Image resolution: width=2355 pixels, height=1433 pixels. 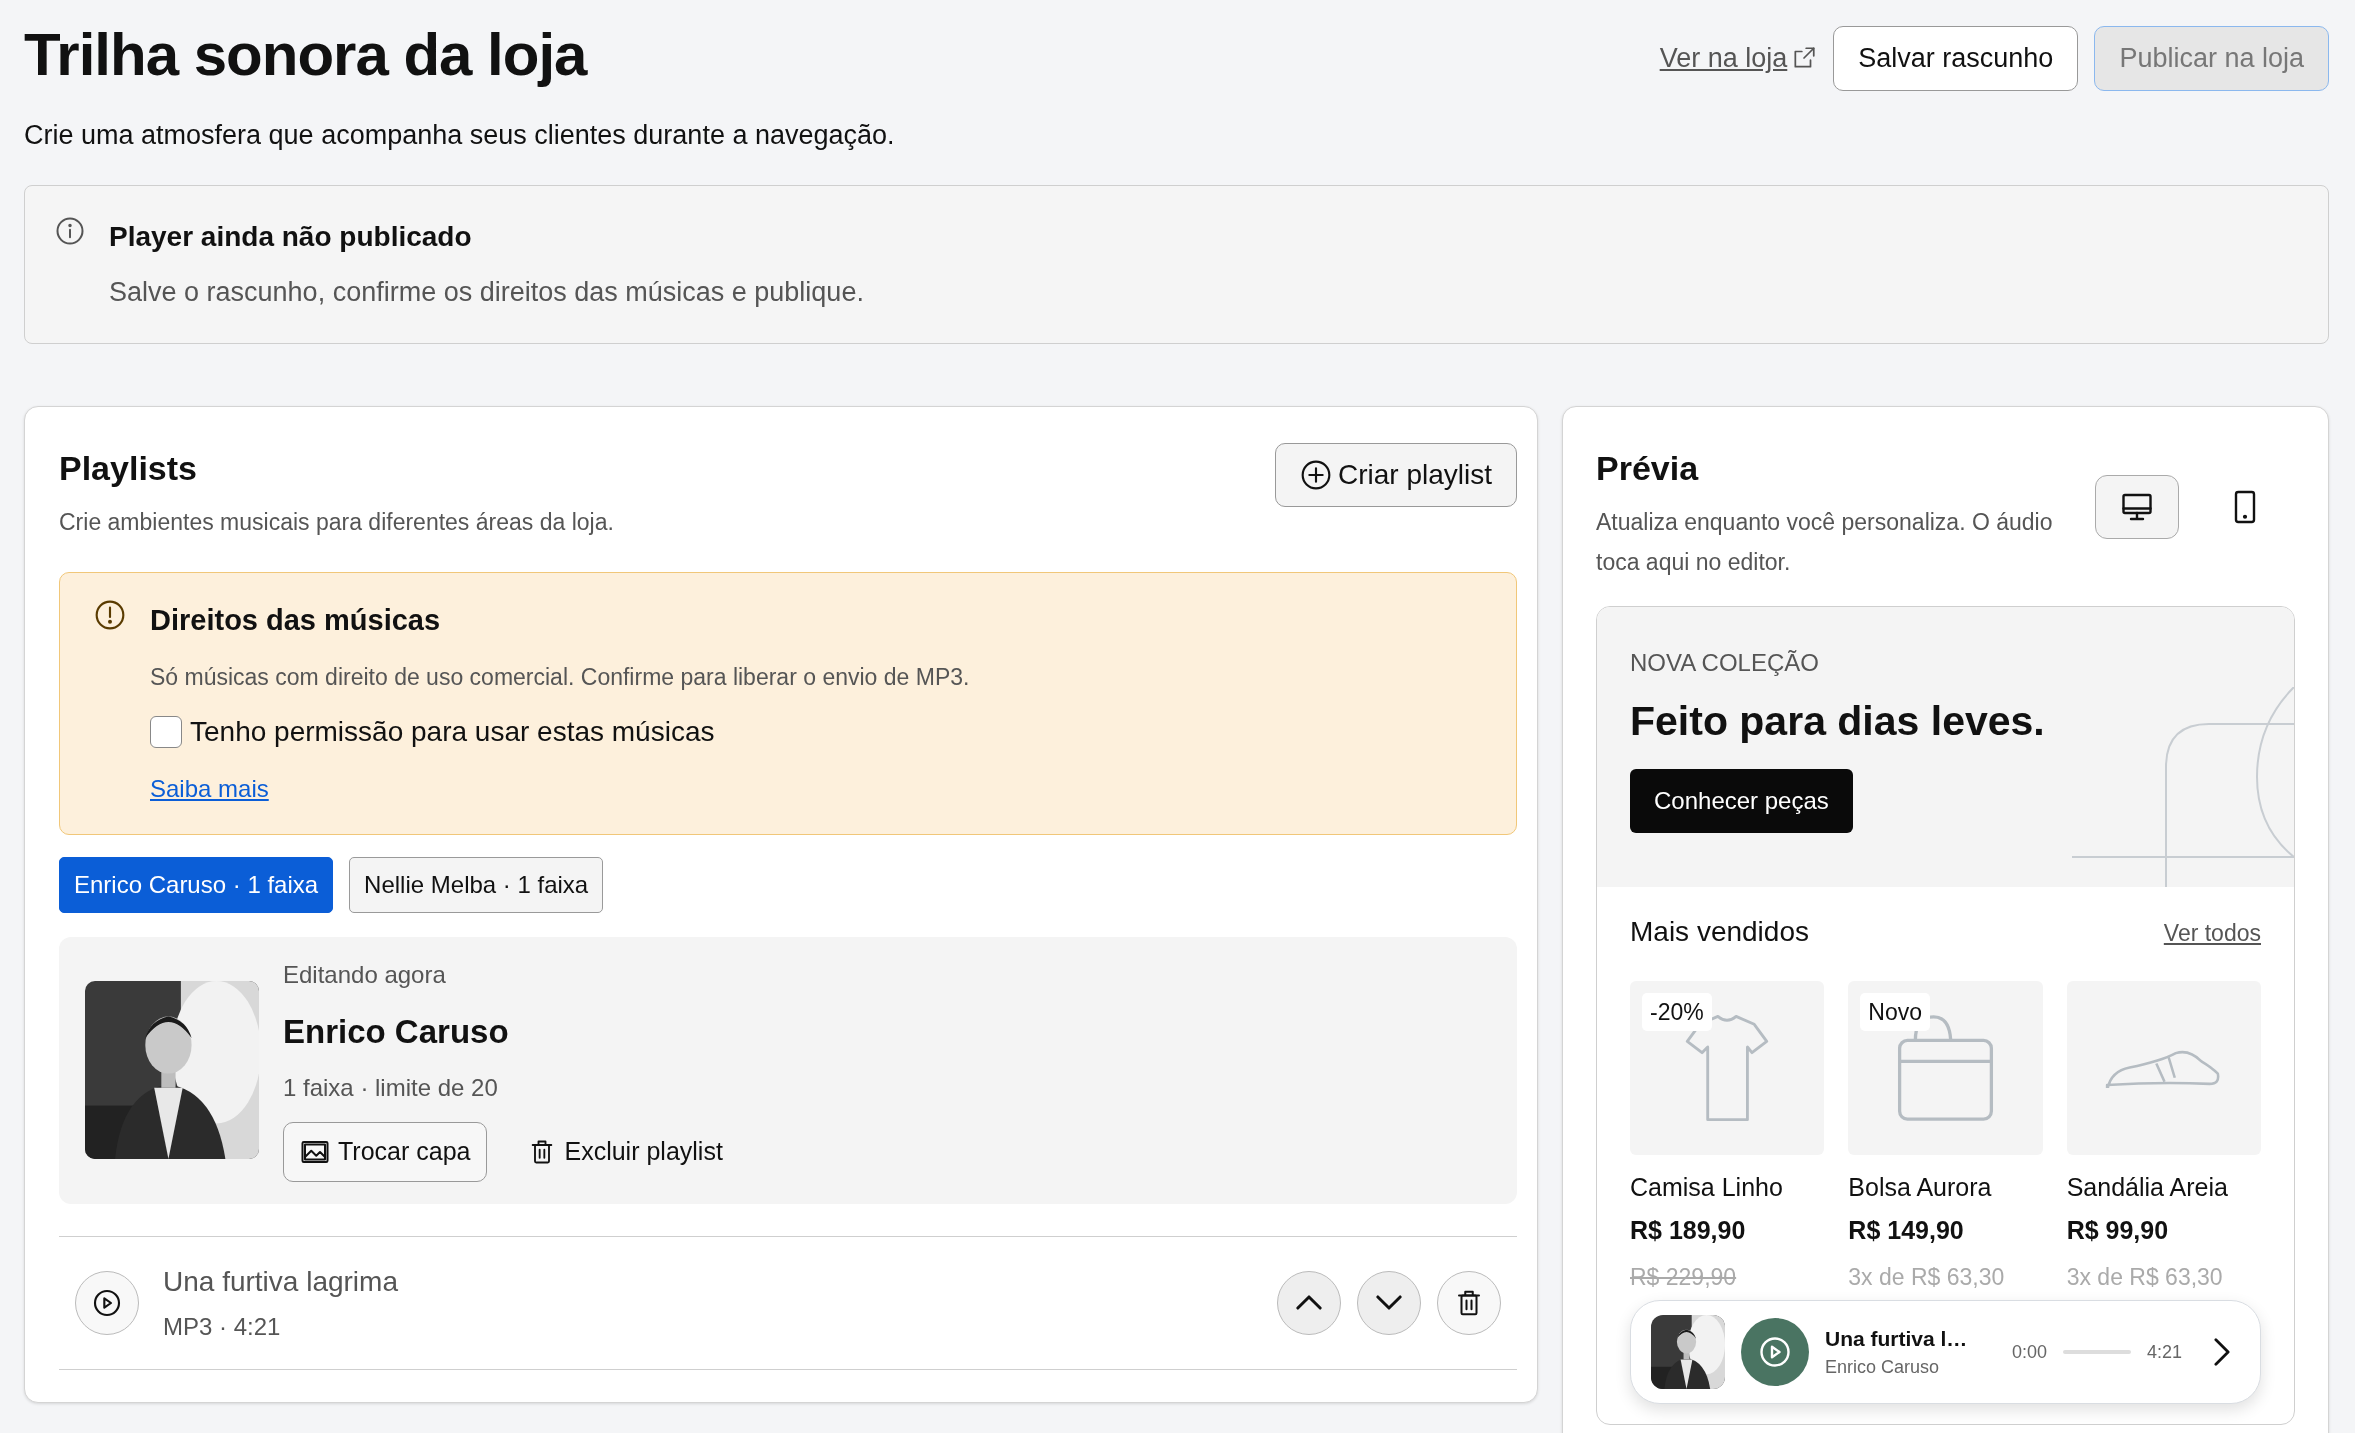 I want to click on editing-label: Editando agora, so click(x=365, y=974).